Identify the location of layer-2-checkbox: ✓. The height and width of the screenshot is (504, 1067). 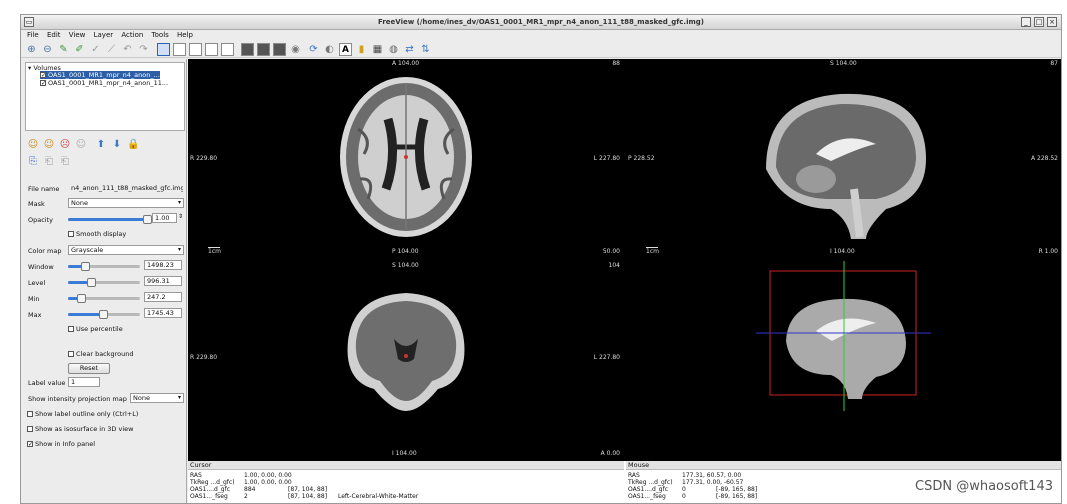
(43, 83).